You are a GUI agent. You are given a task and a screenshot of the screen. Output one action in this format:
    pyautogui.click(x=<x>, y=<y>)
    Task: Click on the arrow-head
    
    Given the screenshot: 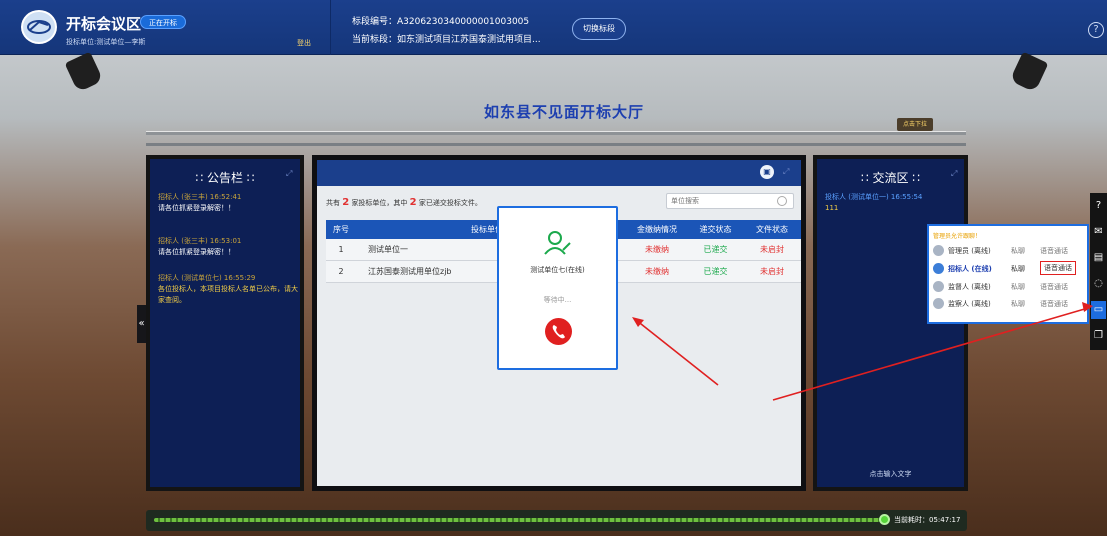 What is the action you would take?
    pyautogui.click(x=1087, y=307)
    